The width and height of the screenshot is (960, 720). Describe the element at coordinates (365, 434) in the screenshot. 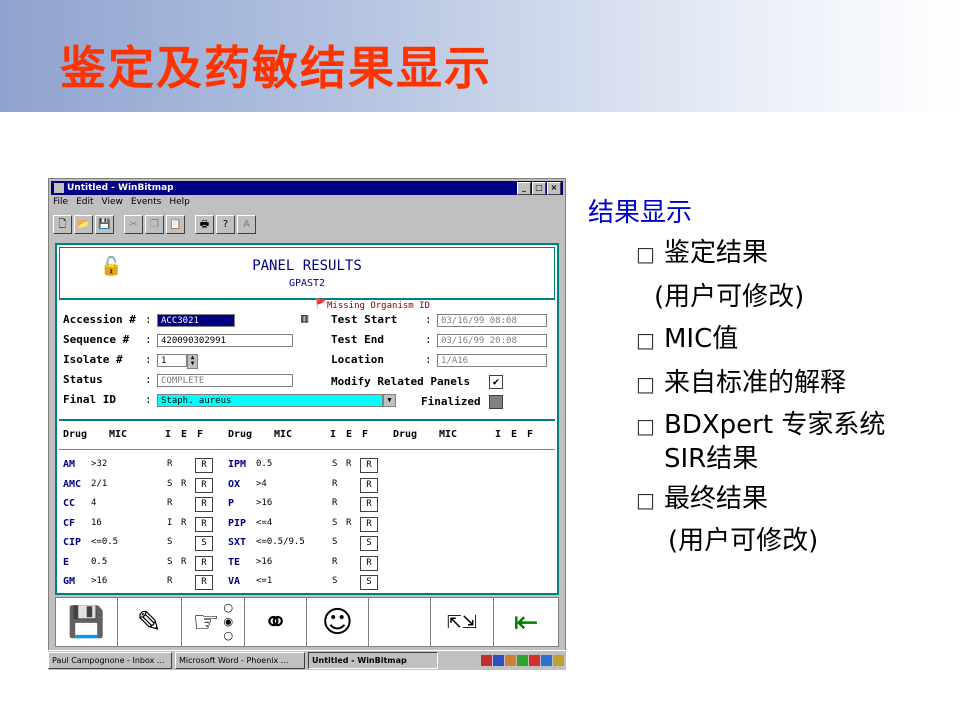

I see `drug-table-header: F` at that location.